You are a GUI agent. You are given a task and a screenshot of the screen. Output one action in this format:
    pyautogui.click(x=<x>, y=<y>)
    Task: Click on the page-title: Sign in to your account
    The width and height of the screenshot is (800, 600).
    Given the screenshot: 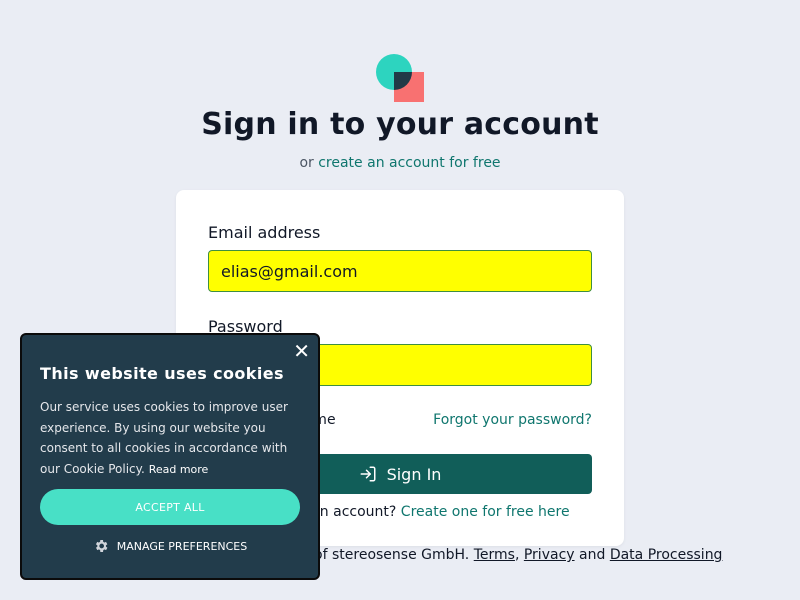 What is the action you would take?
    pyautogui.click(x=400, y=124)
    